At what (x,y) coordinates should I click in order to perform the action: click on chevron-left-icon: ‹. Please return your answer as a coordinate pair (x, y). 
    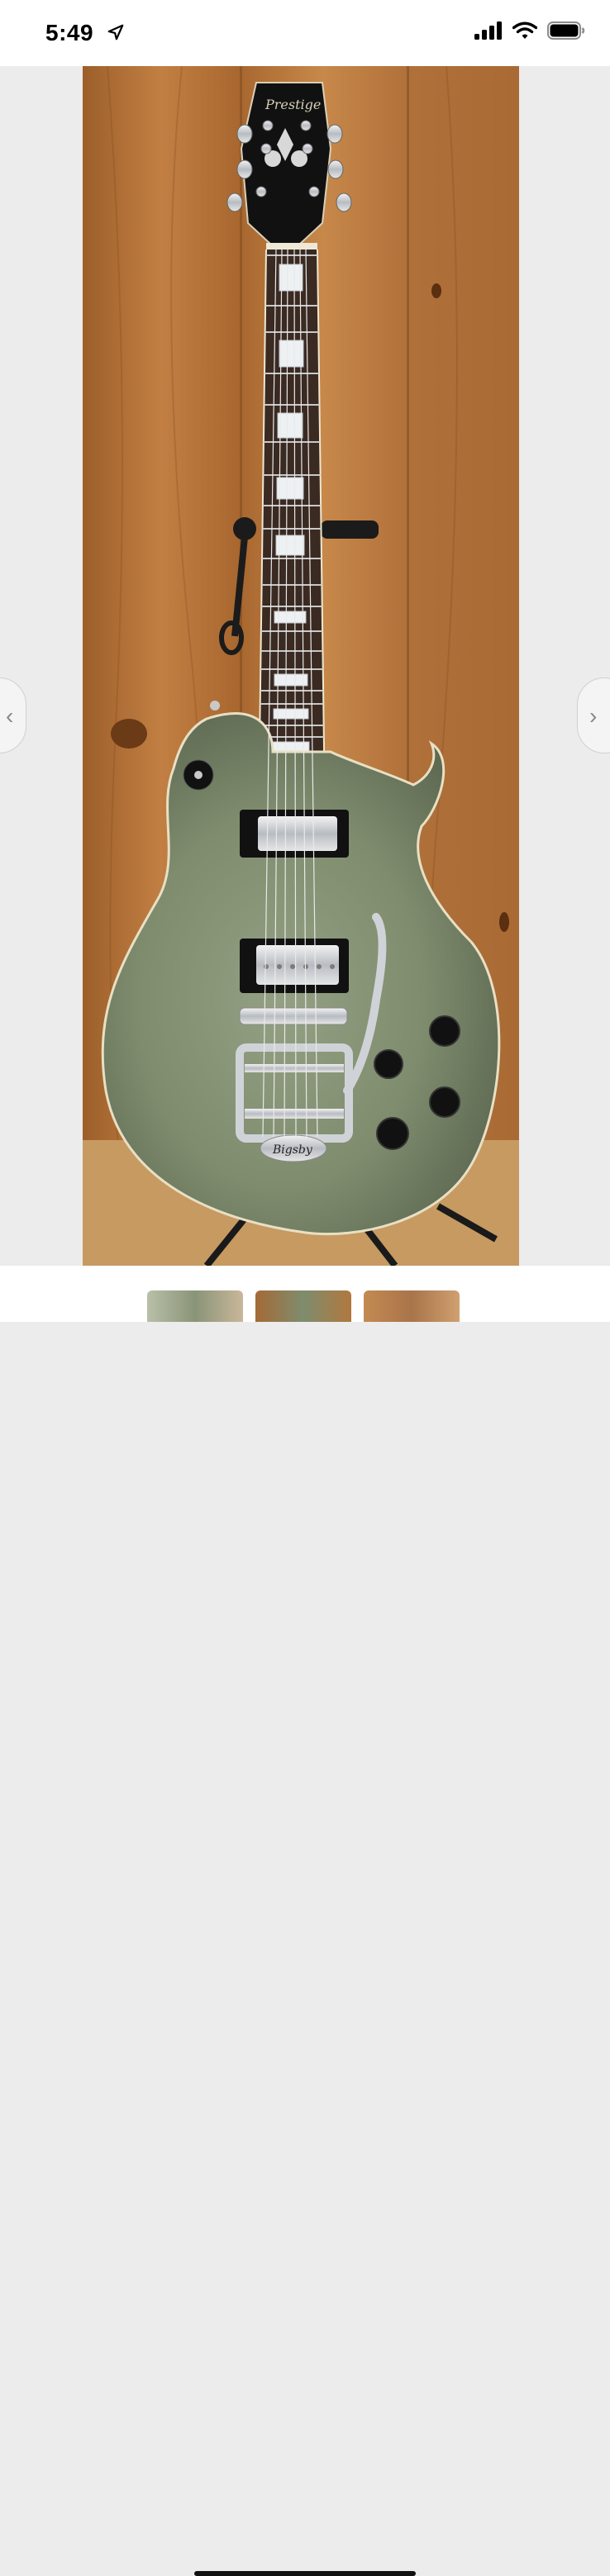
    Looking at the image, I should click on (10, 716).